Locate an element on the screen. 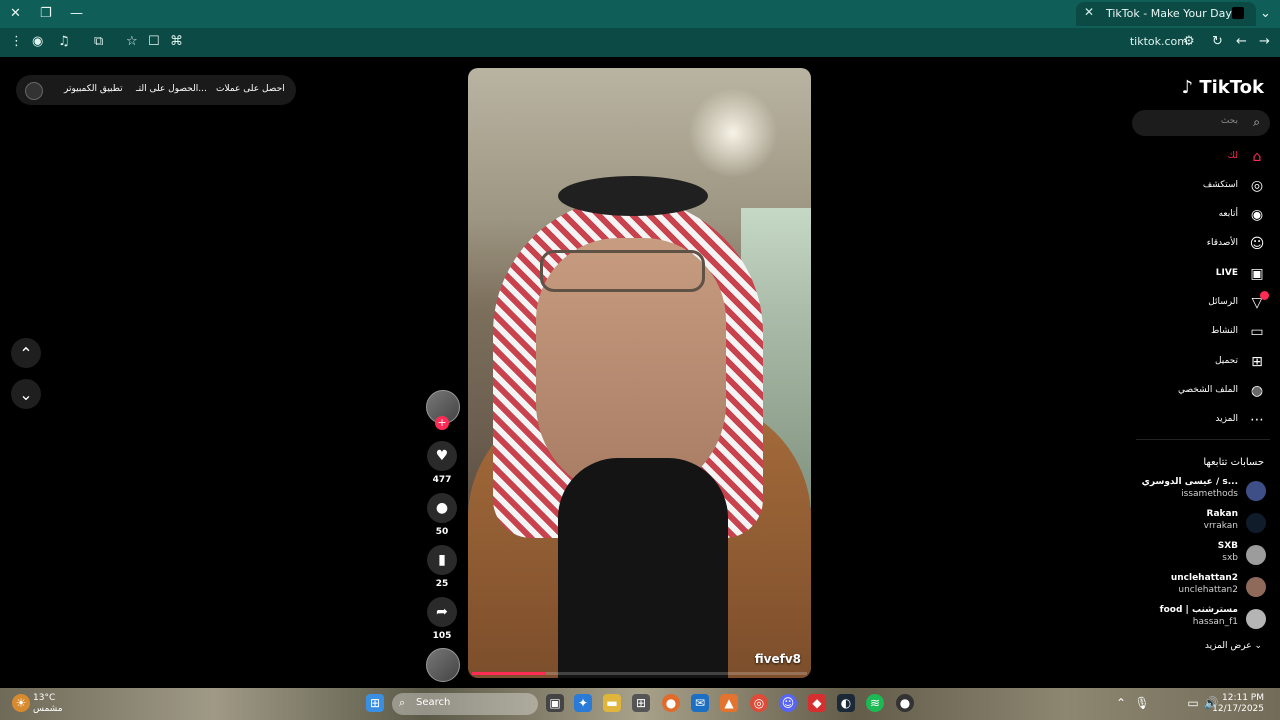 This screenshot has width=1280, height=720. weather-icon: ☀ is located at coordinates (21, 703).